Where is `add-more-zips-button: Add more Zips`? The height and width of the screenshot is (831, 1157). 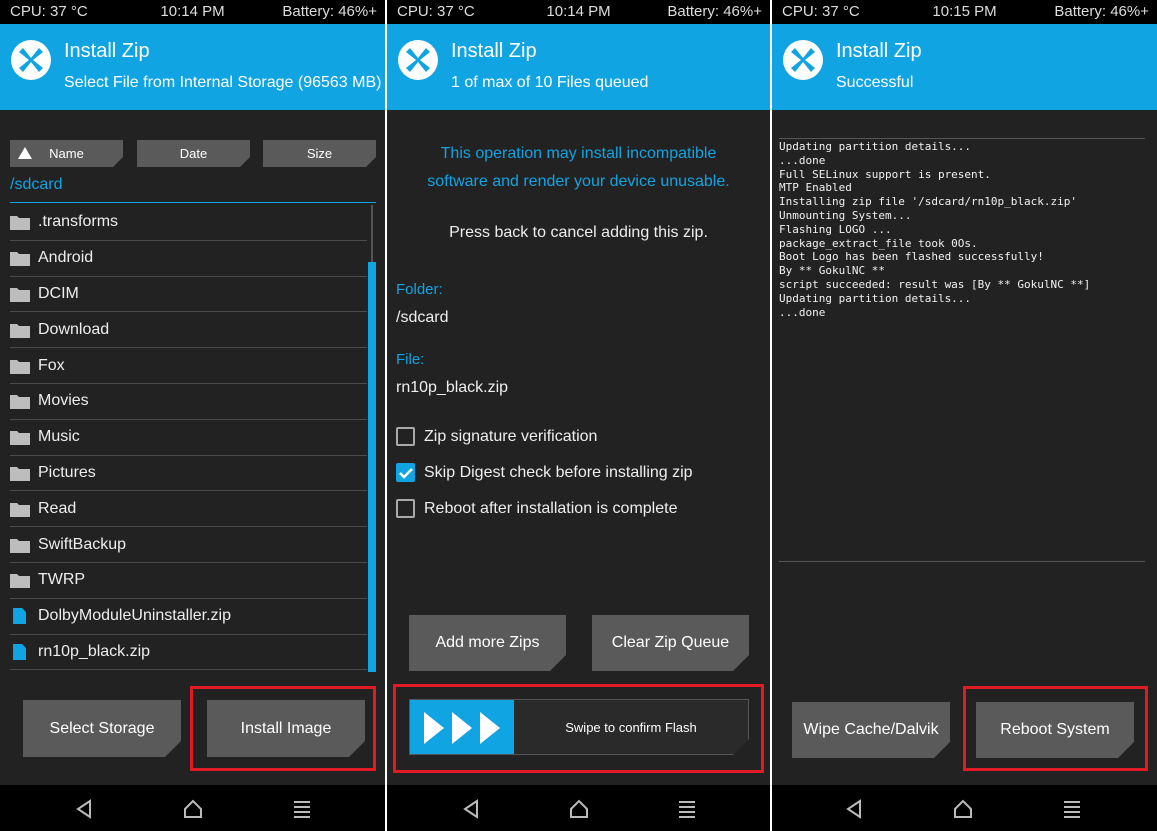 add-more-zips-button: Add more Zips is located at coordinates (487, 643).